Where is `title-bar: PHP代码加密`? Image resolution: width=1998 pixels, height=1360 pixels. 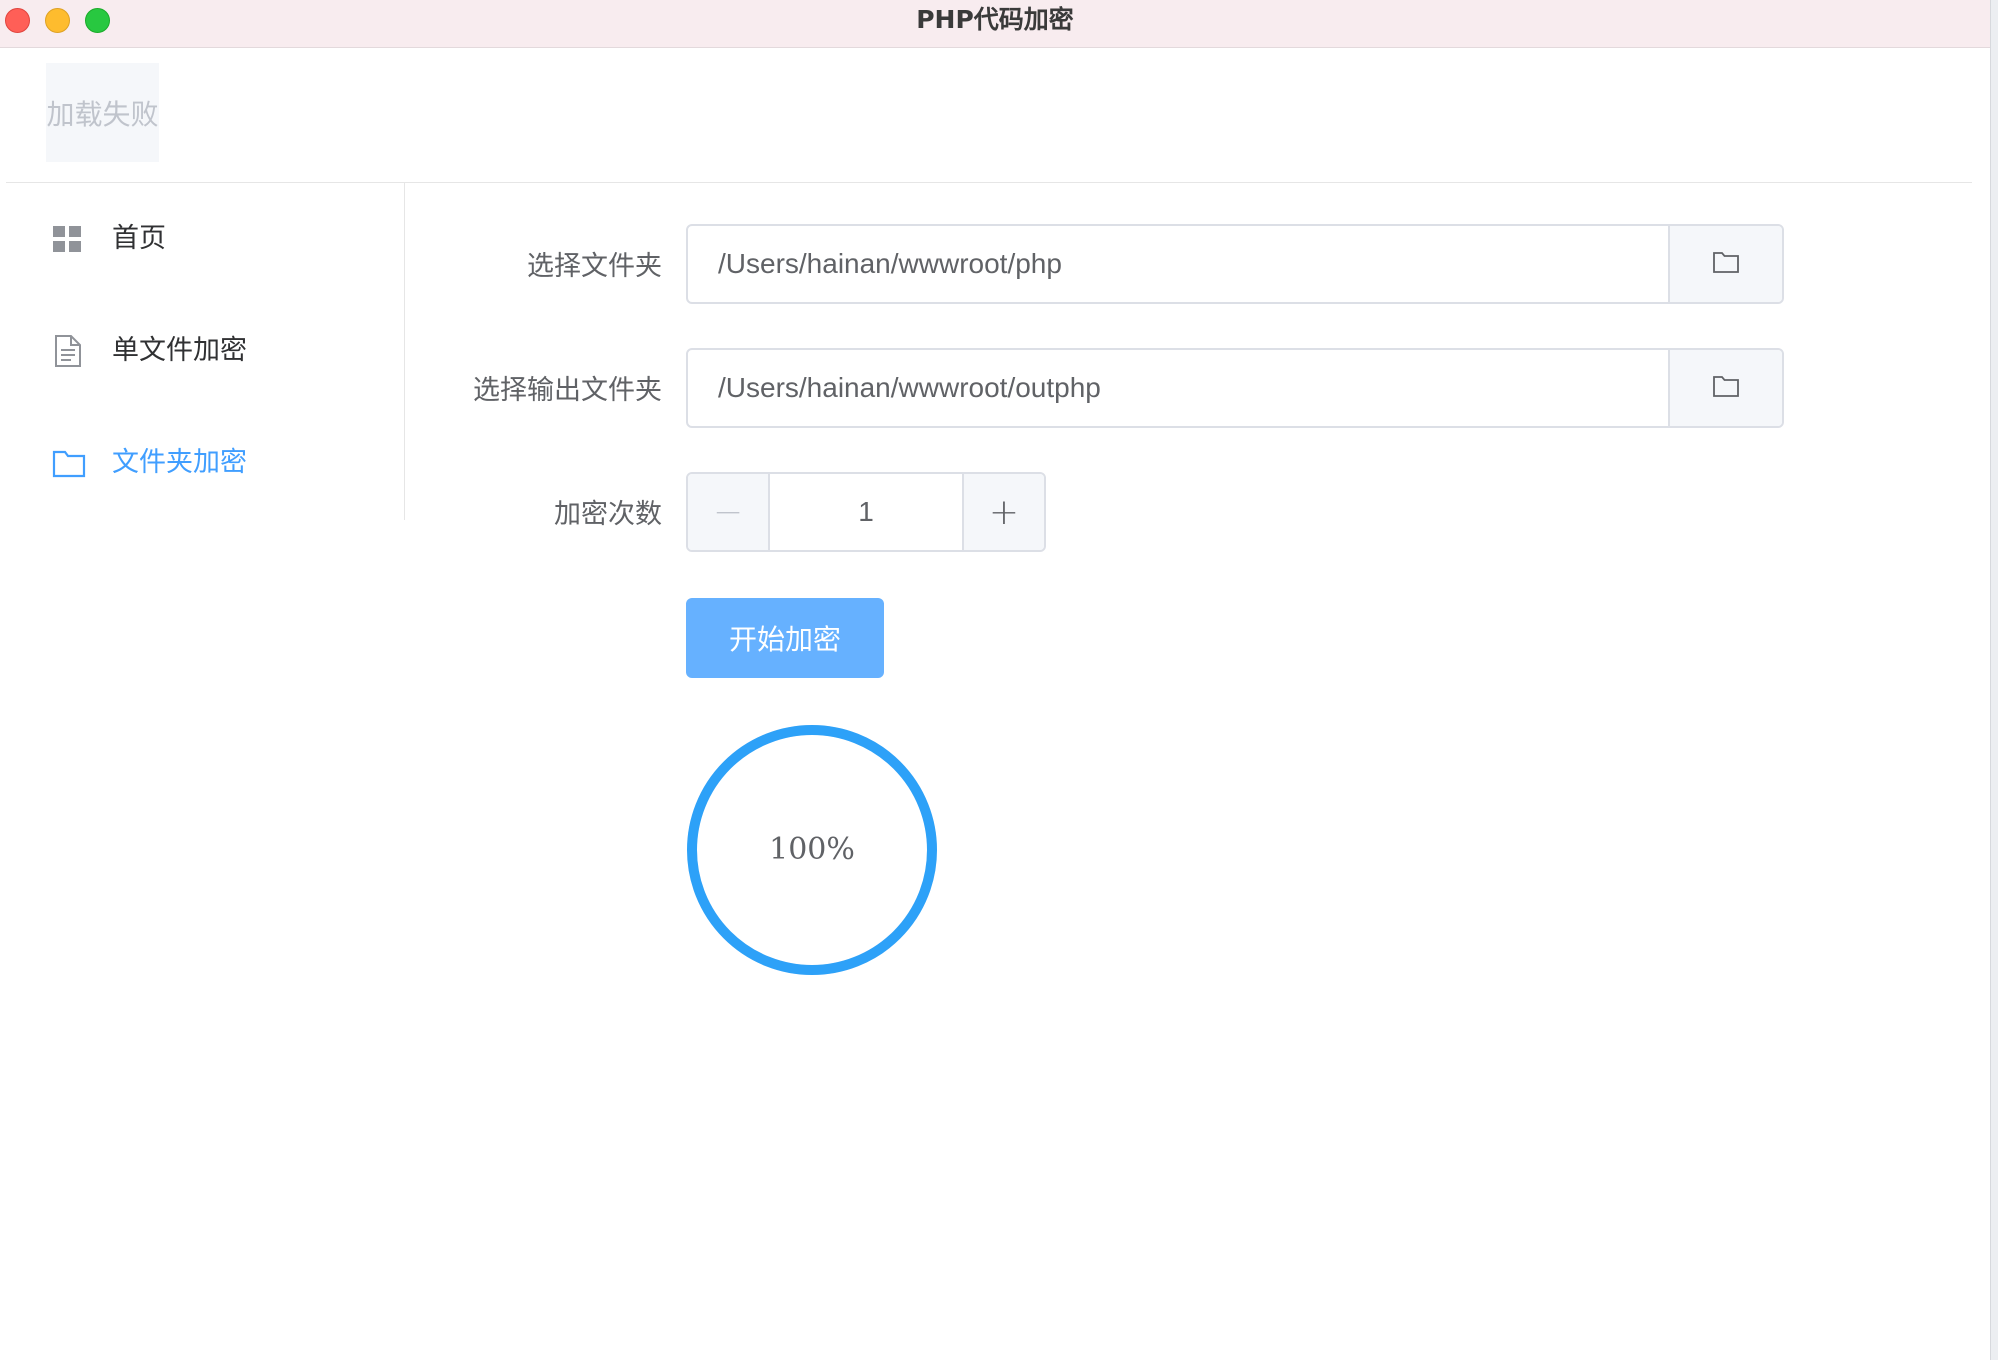
title-bar: PHP代码加密 is located at coordinates (995, 24).